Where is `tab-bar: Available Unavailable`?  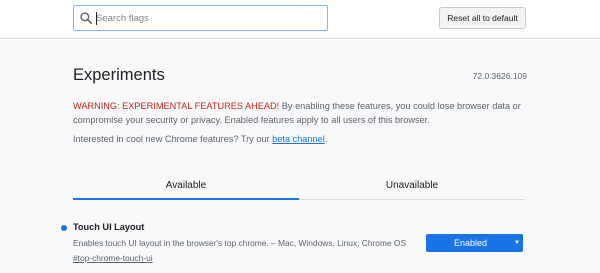 tab-bar: Available Unavailable is located at coordinates (299, 185).